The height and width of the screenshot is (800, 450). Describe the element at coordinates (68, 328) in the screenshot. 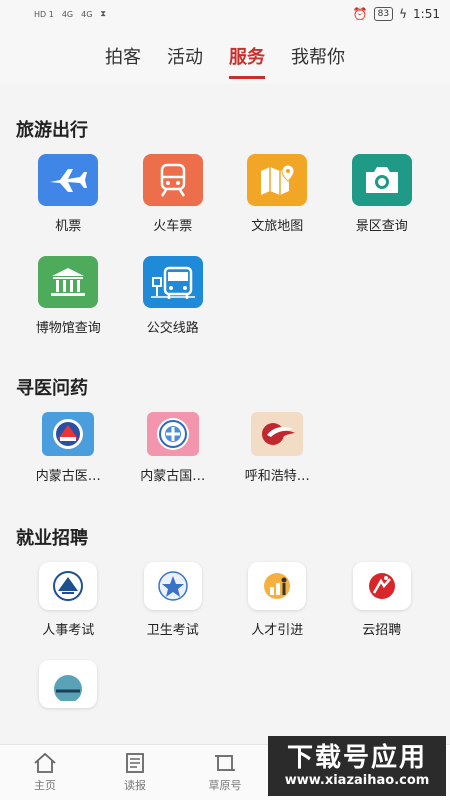

I see `service-label: 博物馆查询` at that location.